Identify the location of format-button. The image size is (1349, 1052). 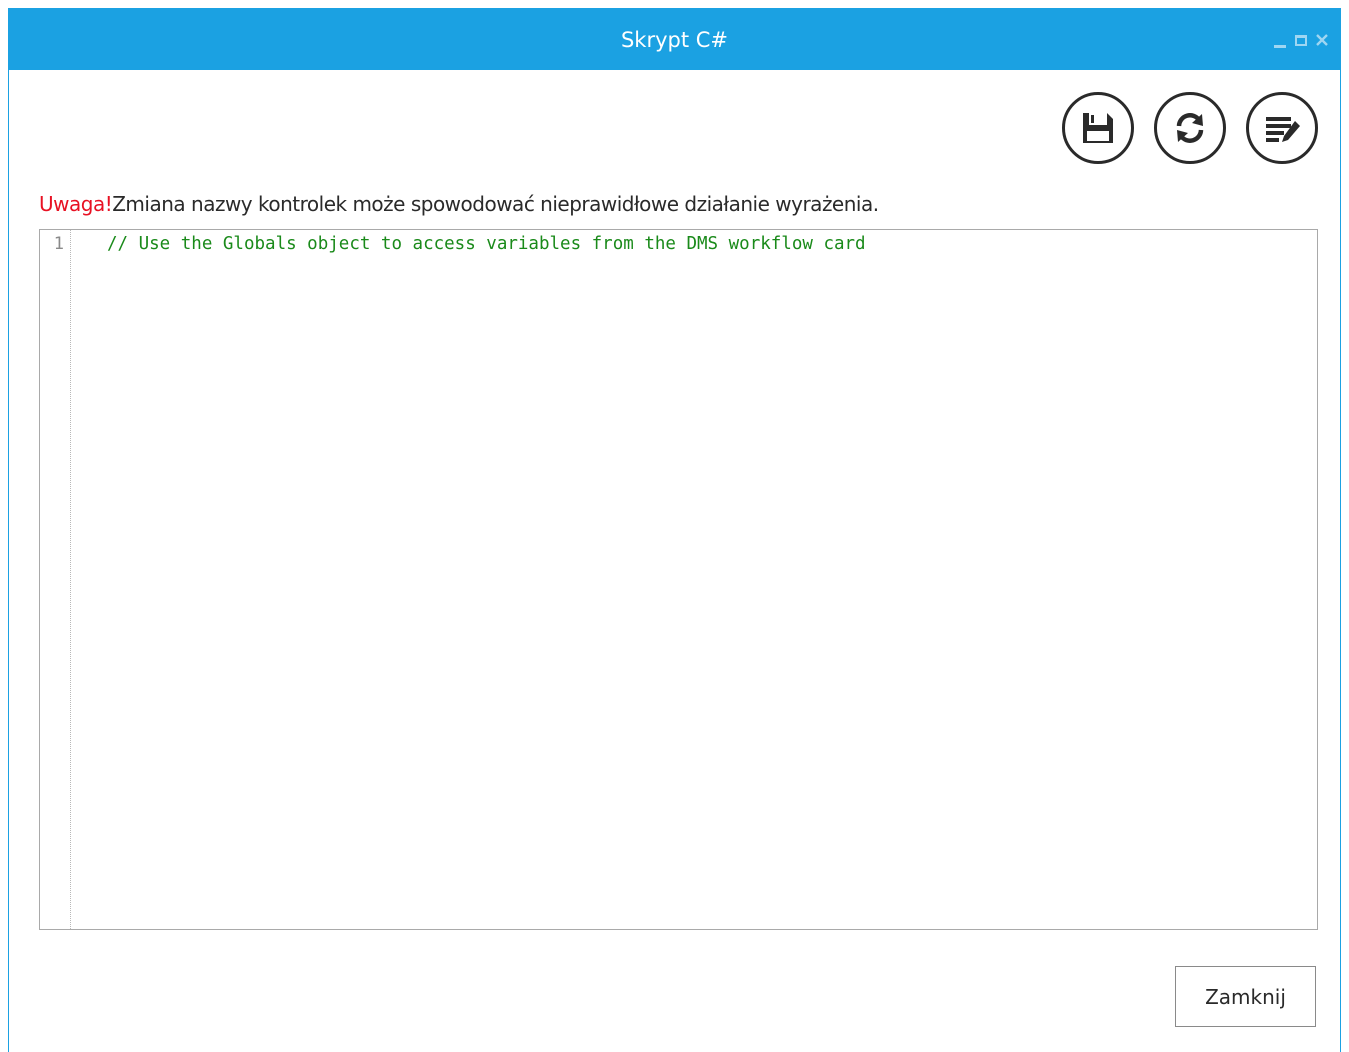
(1282, 128).